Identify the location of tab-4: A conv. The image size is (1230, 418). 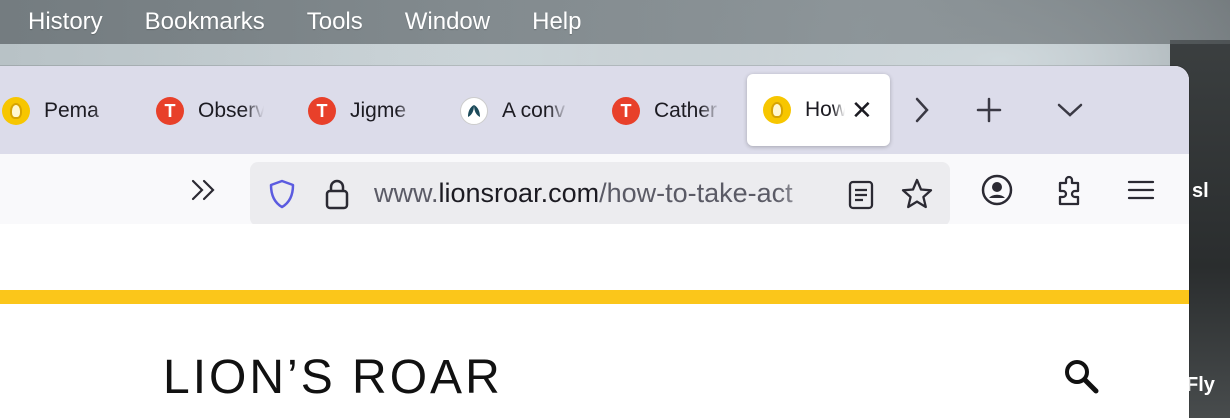
(515, 111).